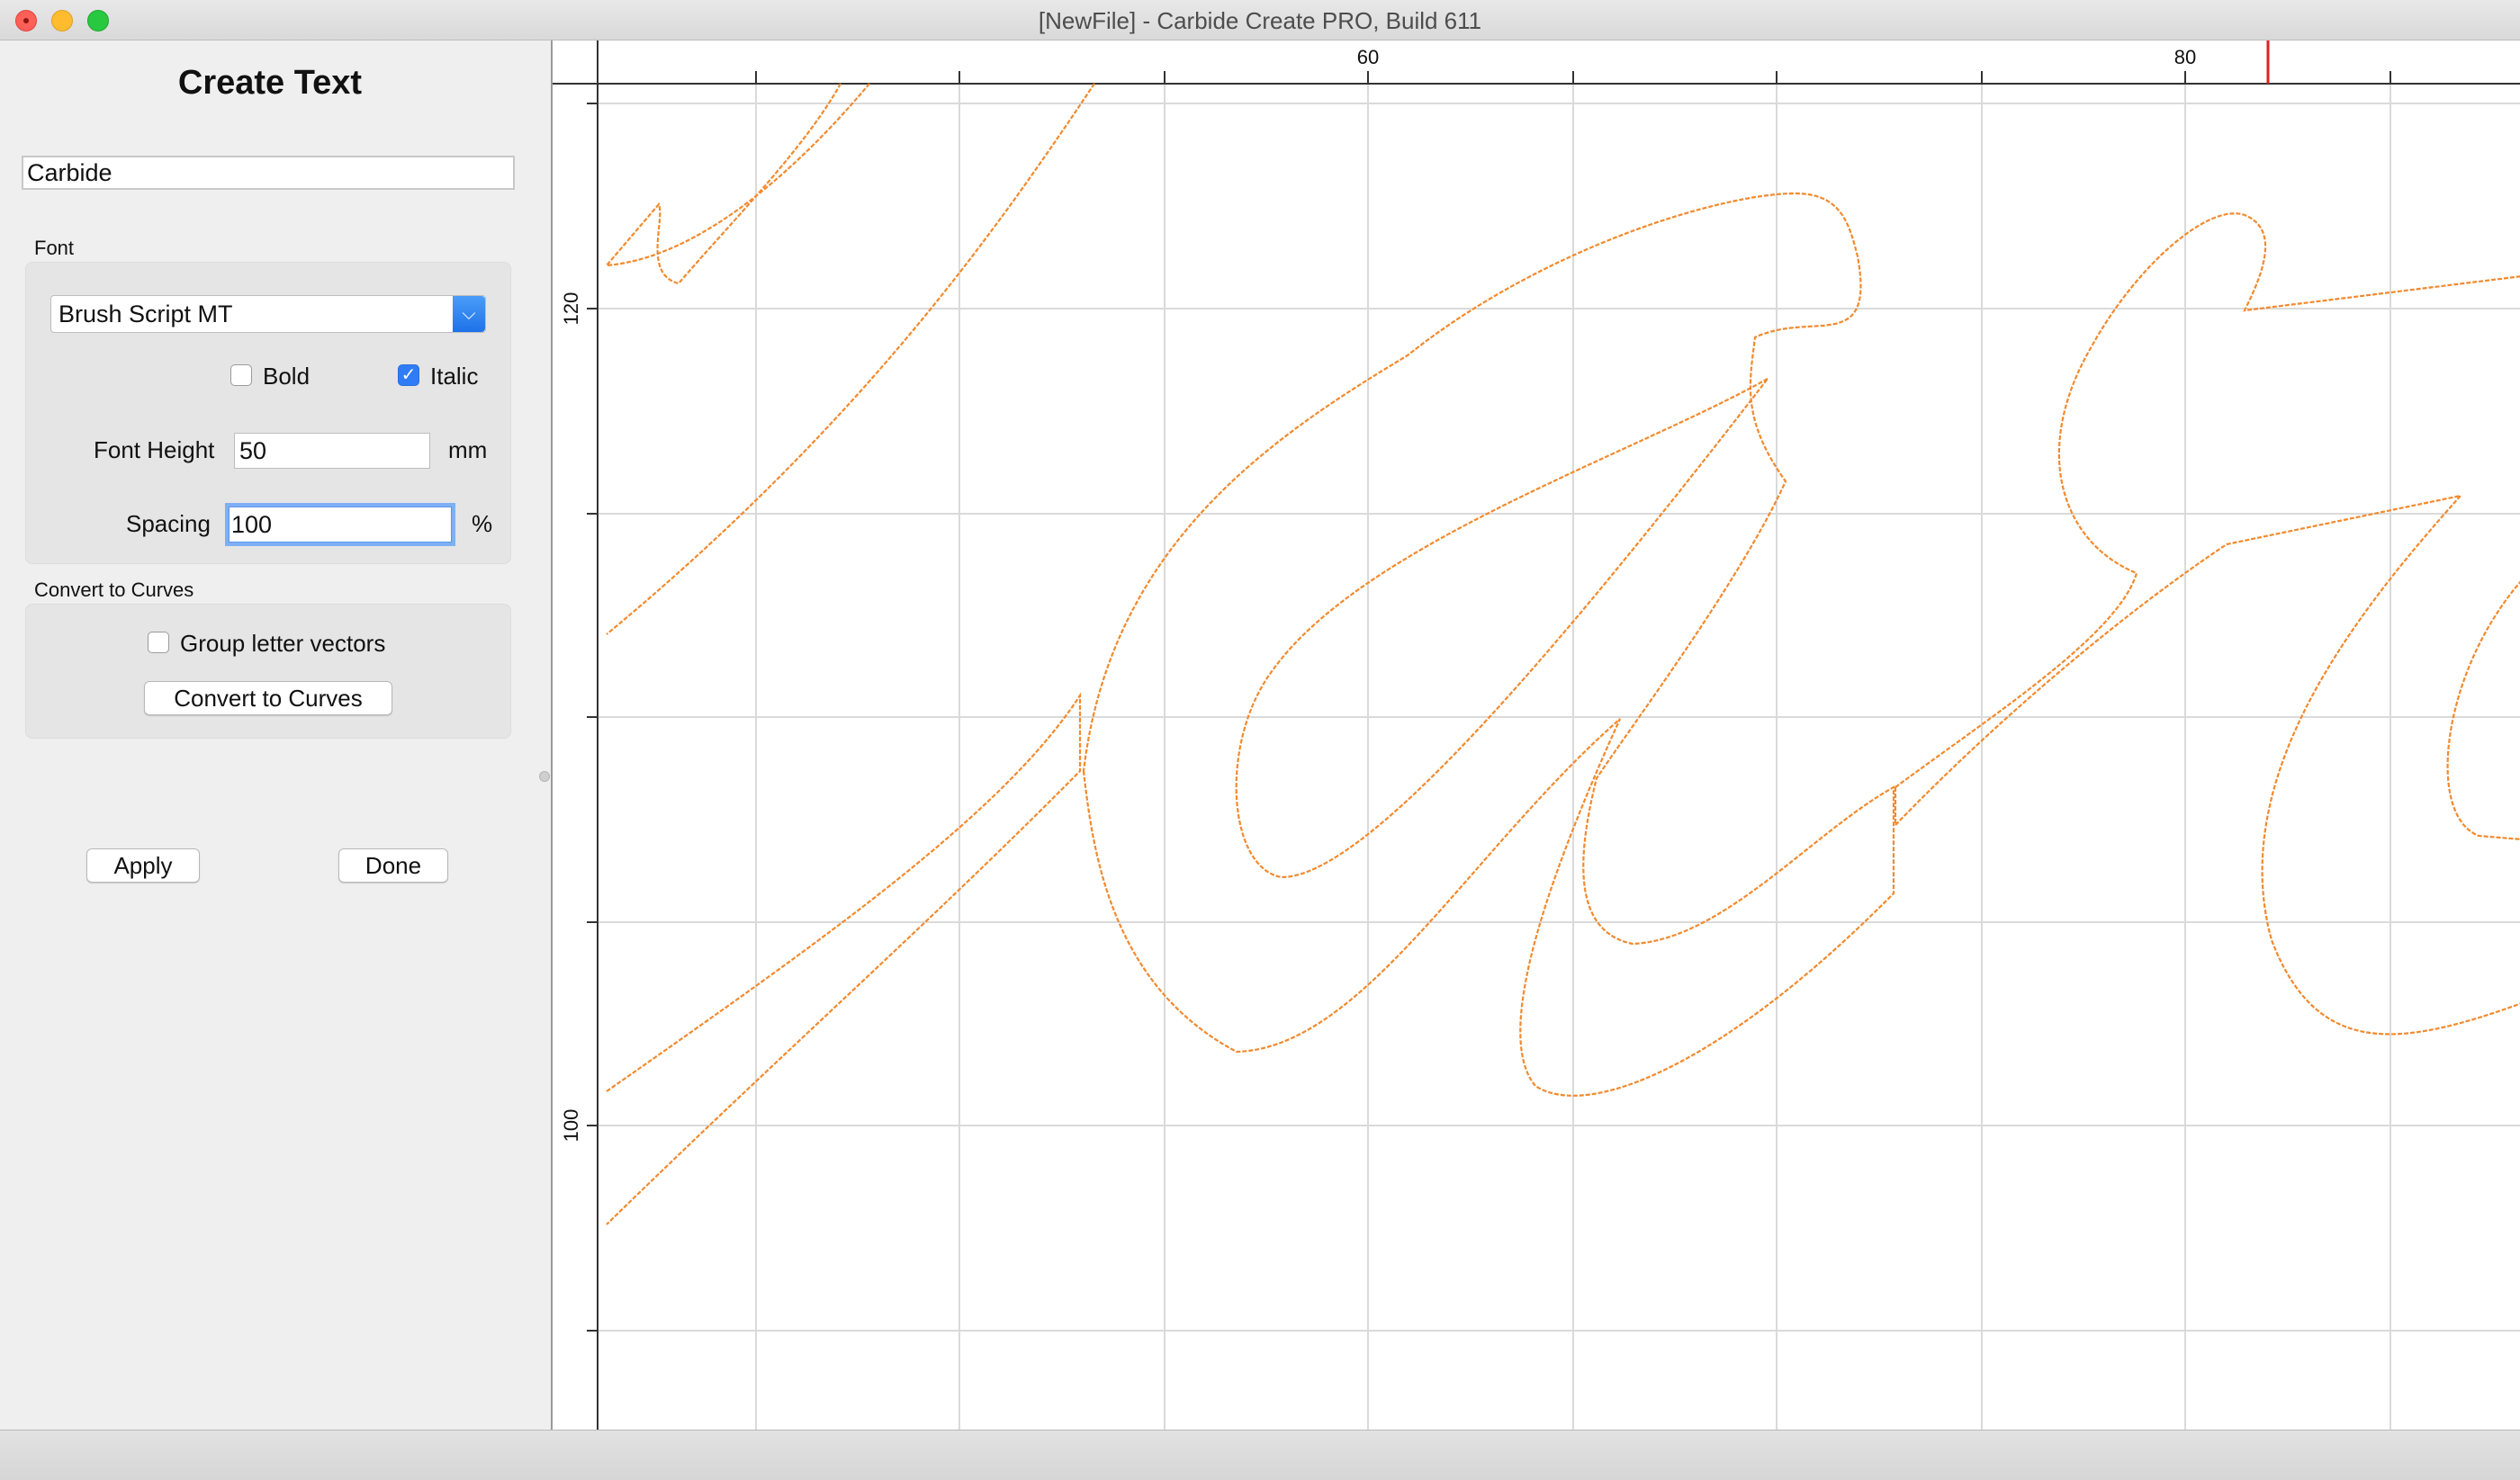 The height and width of the screenshot is (1480, 2520). Describe the element at coordinates (114, 590) in the screenshot. I see `convert-section-label: Convert to Curves` at that location.